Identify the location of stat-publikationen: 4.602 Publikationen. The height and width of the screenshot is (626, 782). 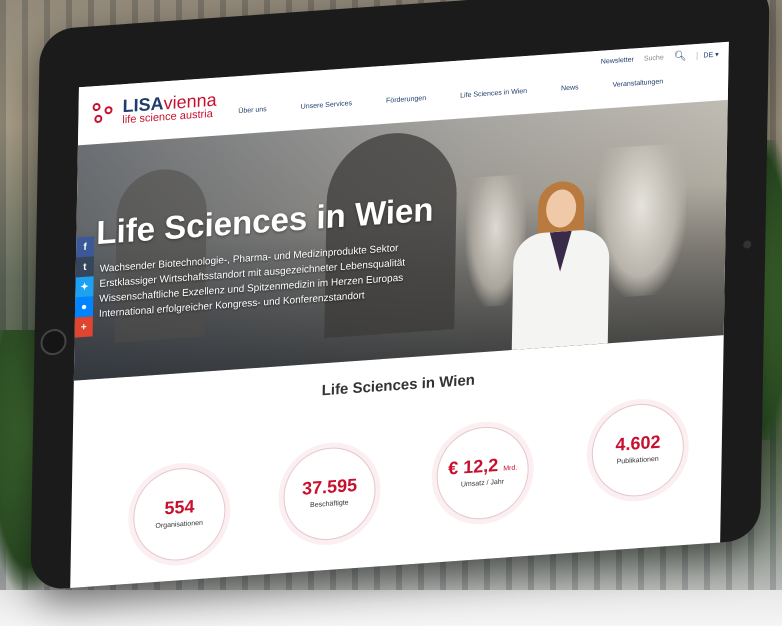
(638, 450).